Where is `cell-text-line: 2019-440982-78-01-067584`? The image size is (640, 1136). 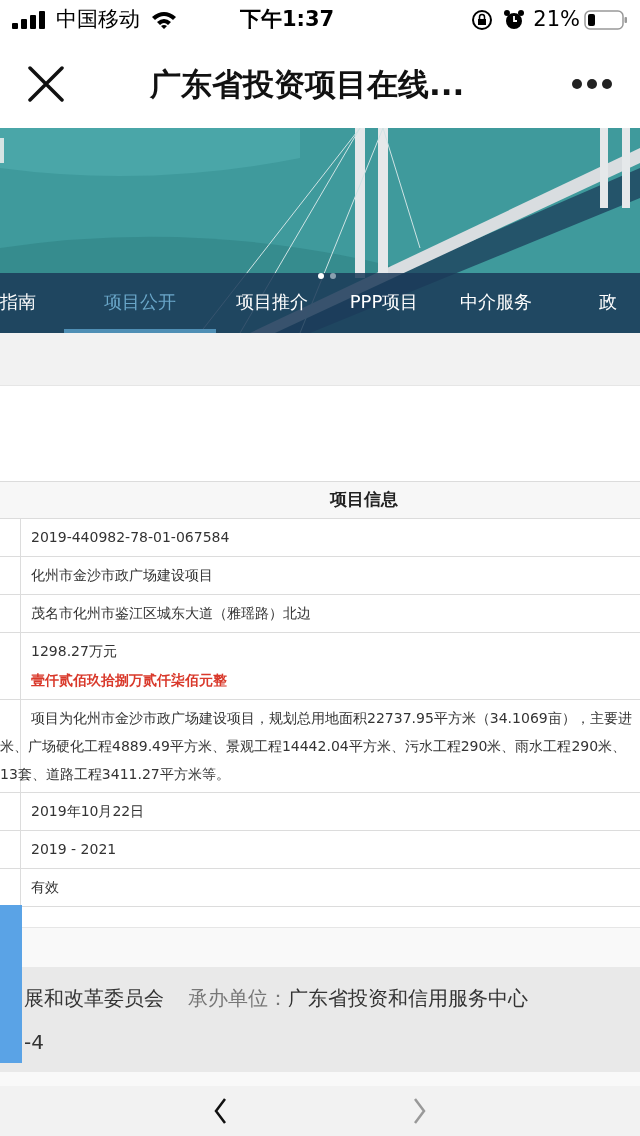
cell-text-line: 2019-440982-78-01-067584 is located at coordinates (131, 537).